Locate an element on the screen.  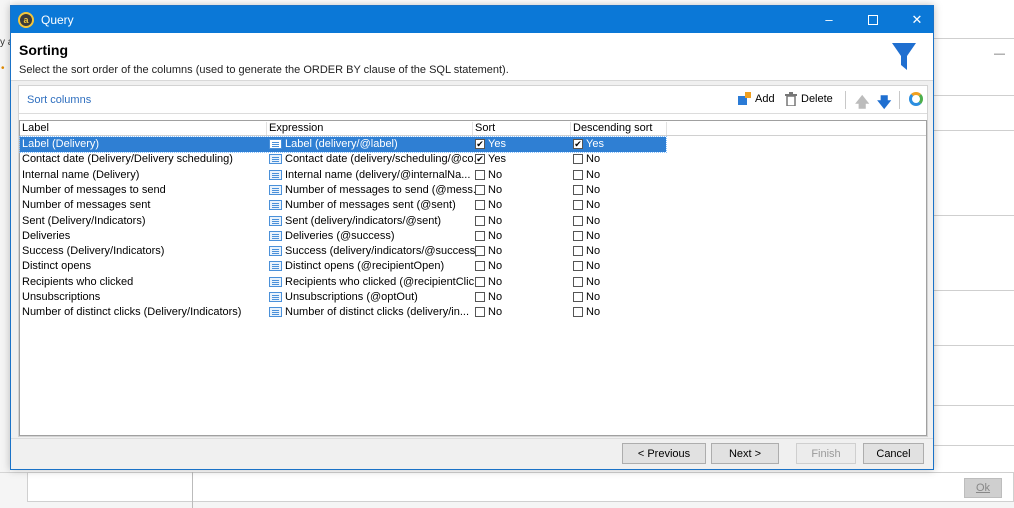
expression-text: Success (delivery/indicators/@success) is located at coordinates (381, 251).